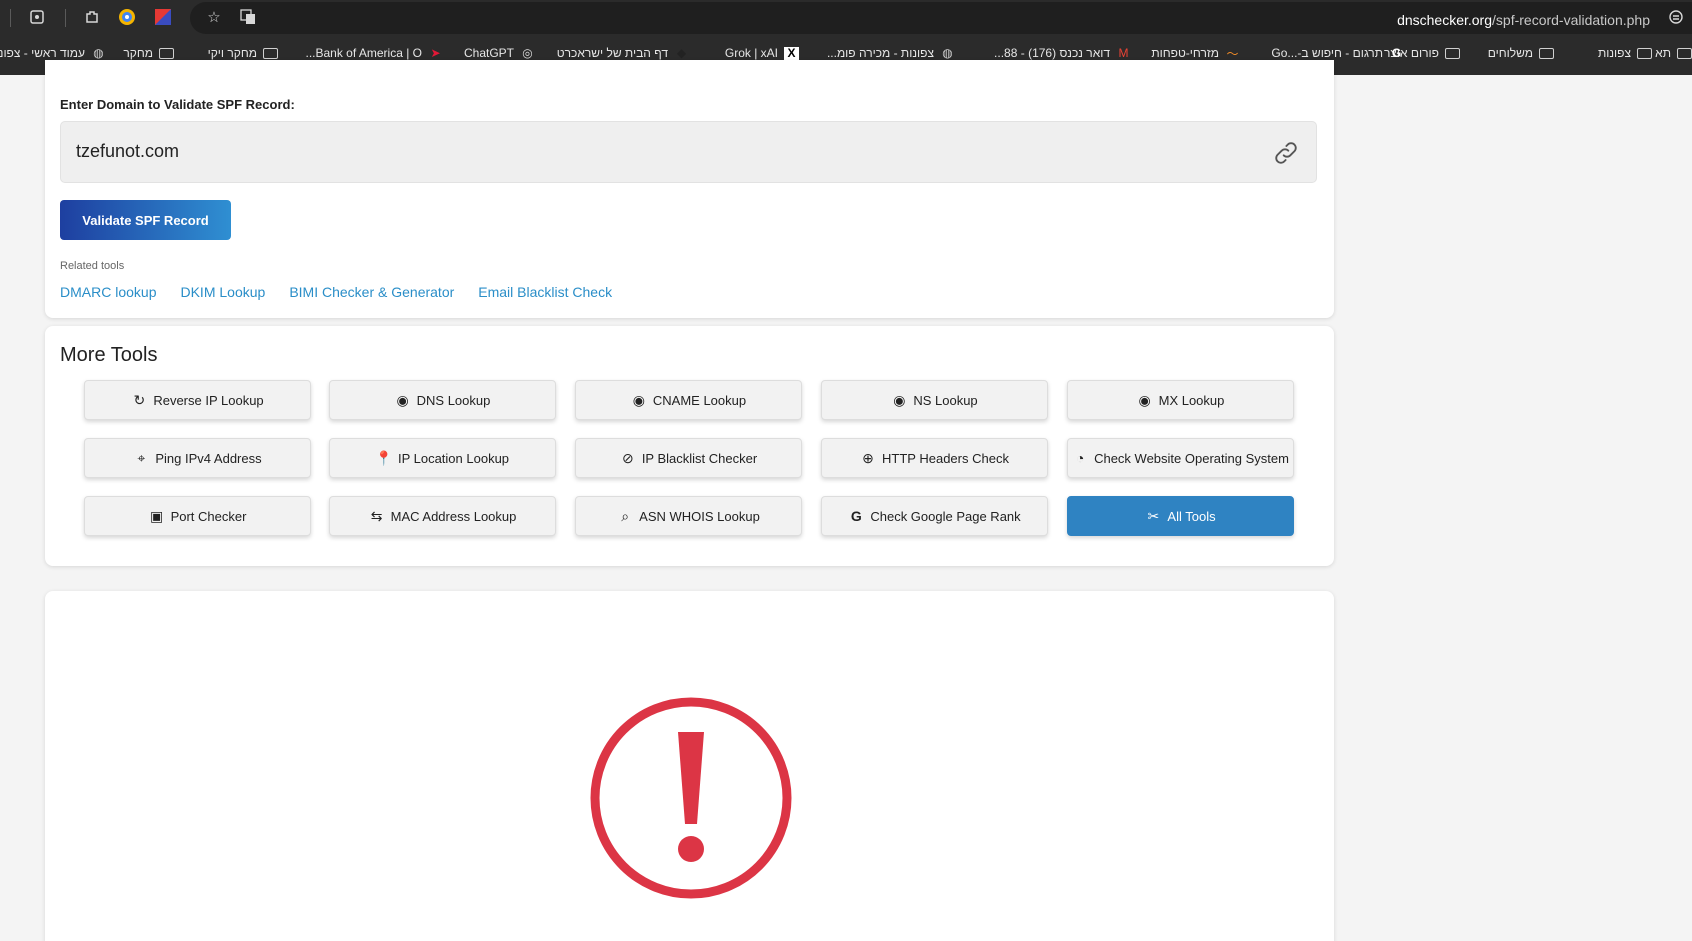 This screenshot has height=941, width=1692. I want to click on tool-button-all-tools: ✂ All Tools, so click(1180, 516).